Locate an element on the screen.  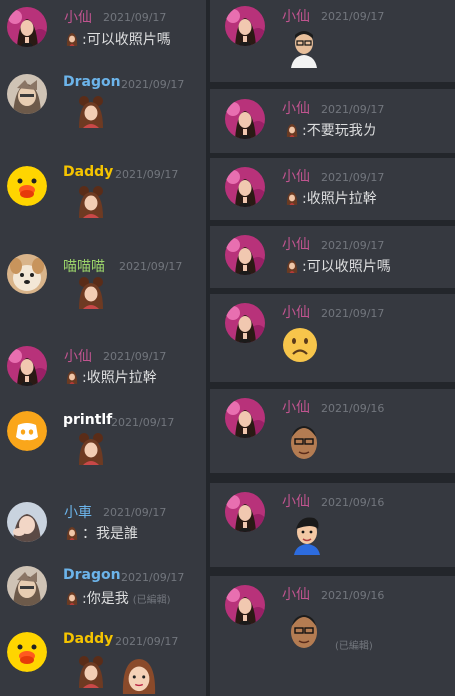
message-content: ：我是誰 is located at coordinates (102, 533).